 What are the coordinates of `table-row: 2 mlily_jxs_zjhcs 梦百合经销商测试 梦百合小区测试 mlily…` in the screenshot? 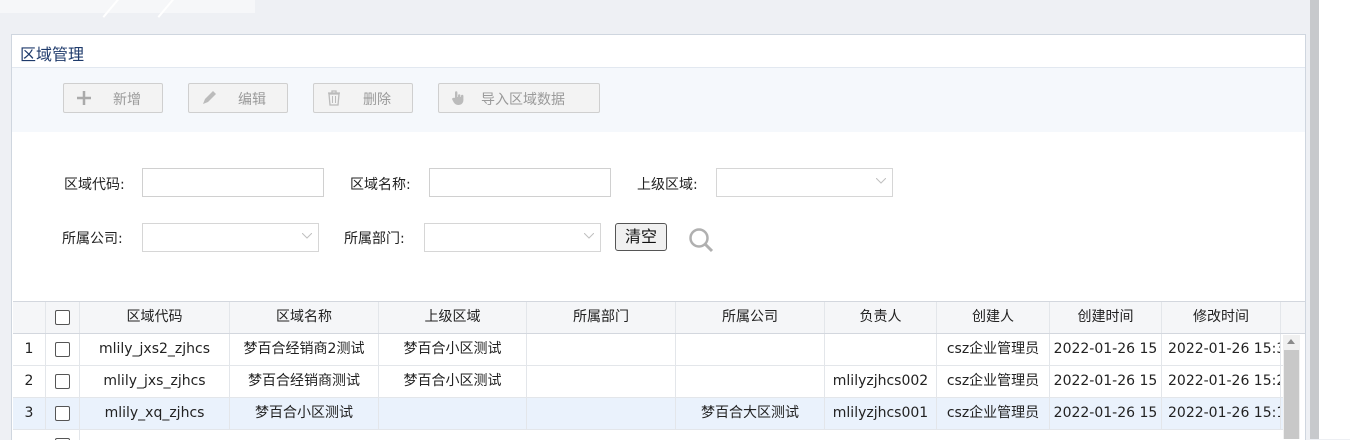 It's located at (648, 382).